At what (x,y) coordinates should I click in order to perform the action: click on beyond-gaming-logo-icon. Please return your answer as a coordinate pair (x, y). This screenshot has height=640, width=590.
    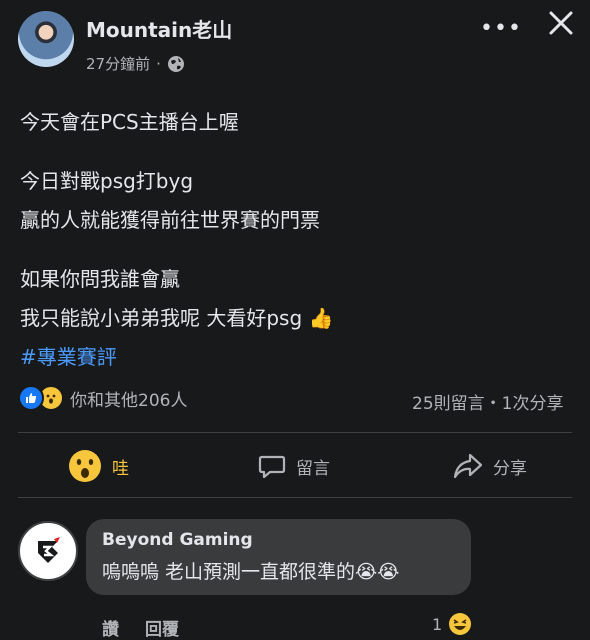
    Looking at the image, I should click on (49, 550).